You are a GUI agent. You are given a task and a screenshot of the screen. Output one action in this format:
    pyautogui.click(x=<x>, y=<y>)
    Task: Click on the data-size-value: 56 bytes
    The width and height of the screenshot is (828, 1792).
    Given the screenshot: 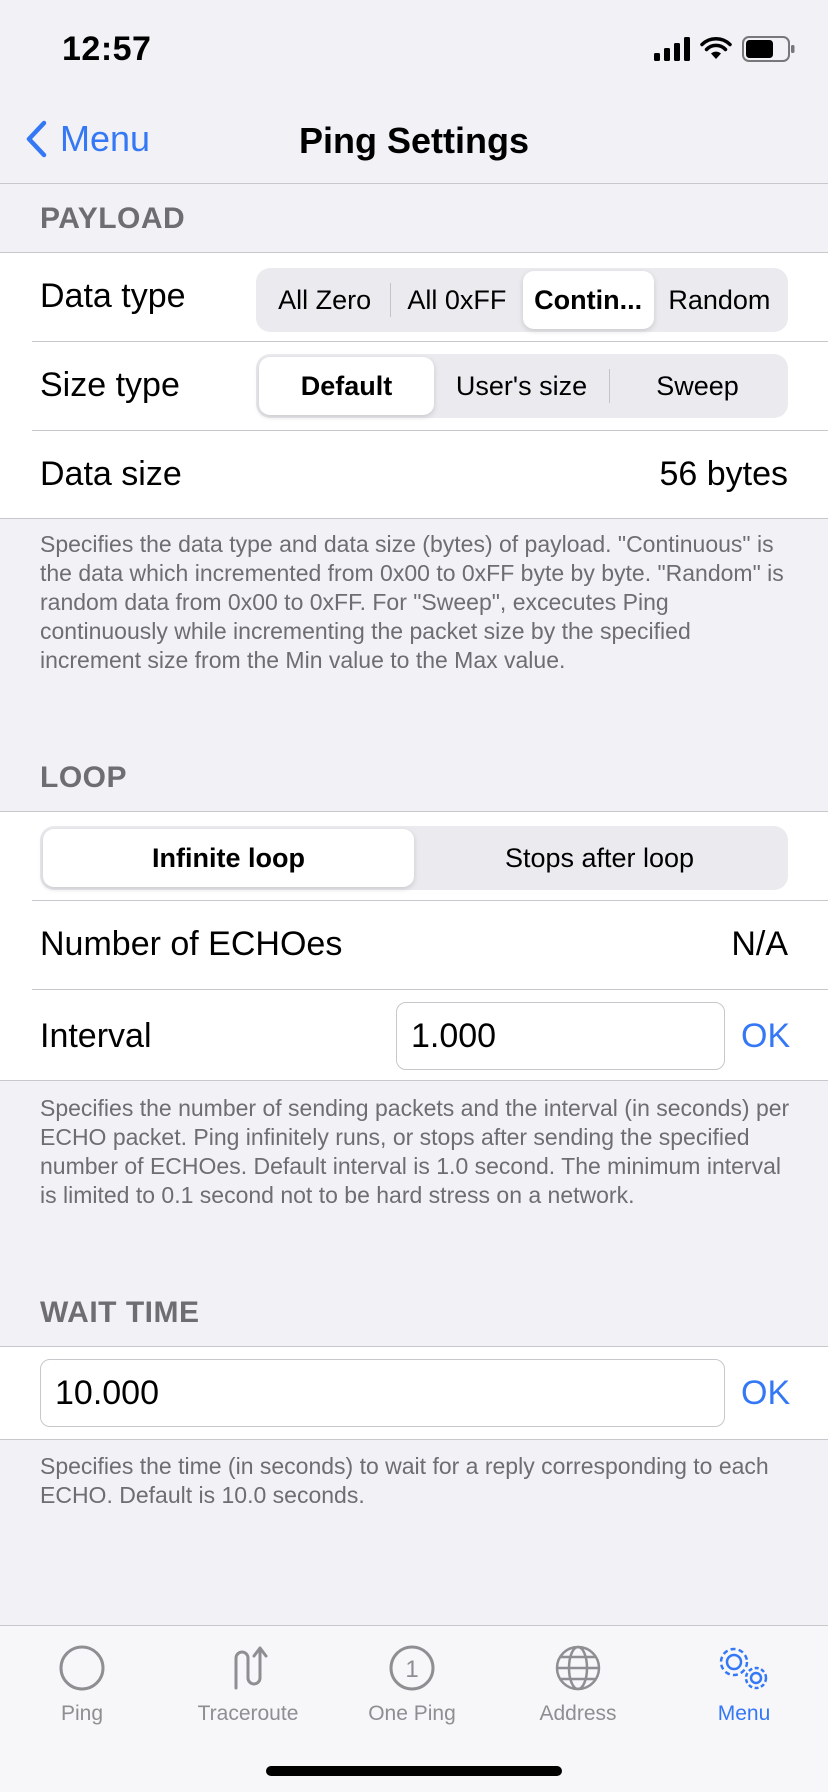 What is the action you would take?
    pyautogui.click(x=723, y=474)
    